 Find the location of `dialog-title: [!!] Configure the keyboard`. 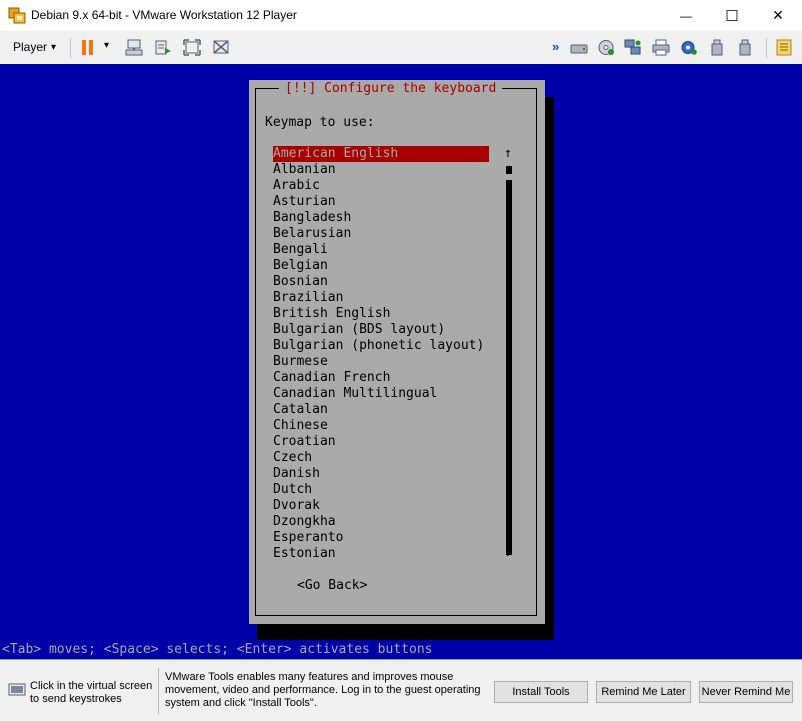

dialog-title: [!!] Configure the keyboard is located at coordinates (391, 89).